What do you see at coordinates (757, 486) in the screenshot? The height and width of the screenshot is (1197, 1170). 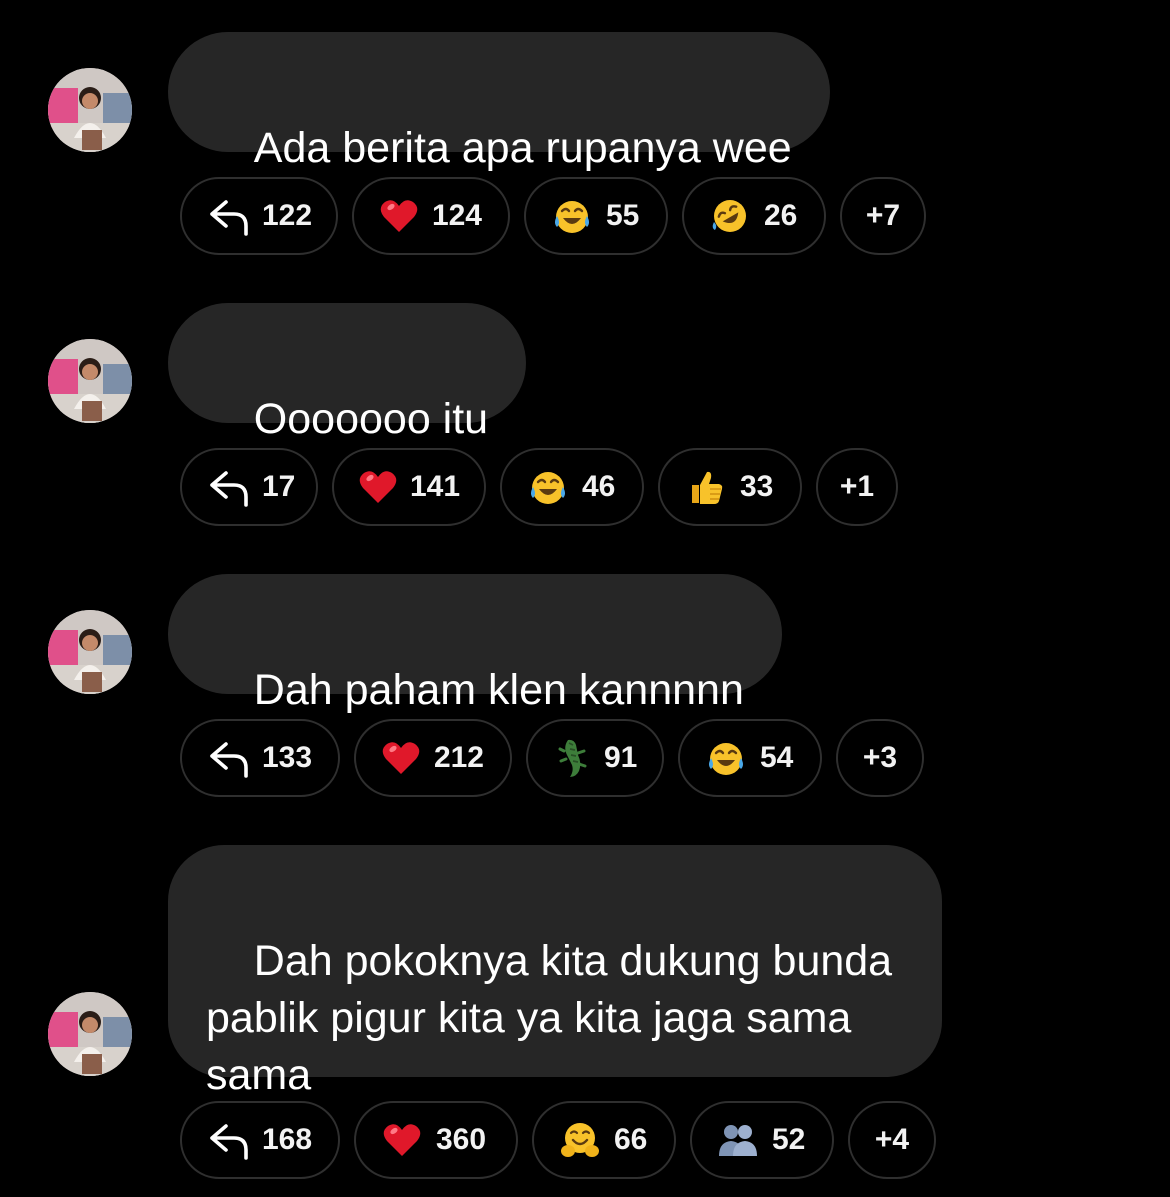 I see `reaction-count: 33` at bounding box center [757, 486].